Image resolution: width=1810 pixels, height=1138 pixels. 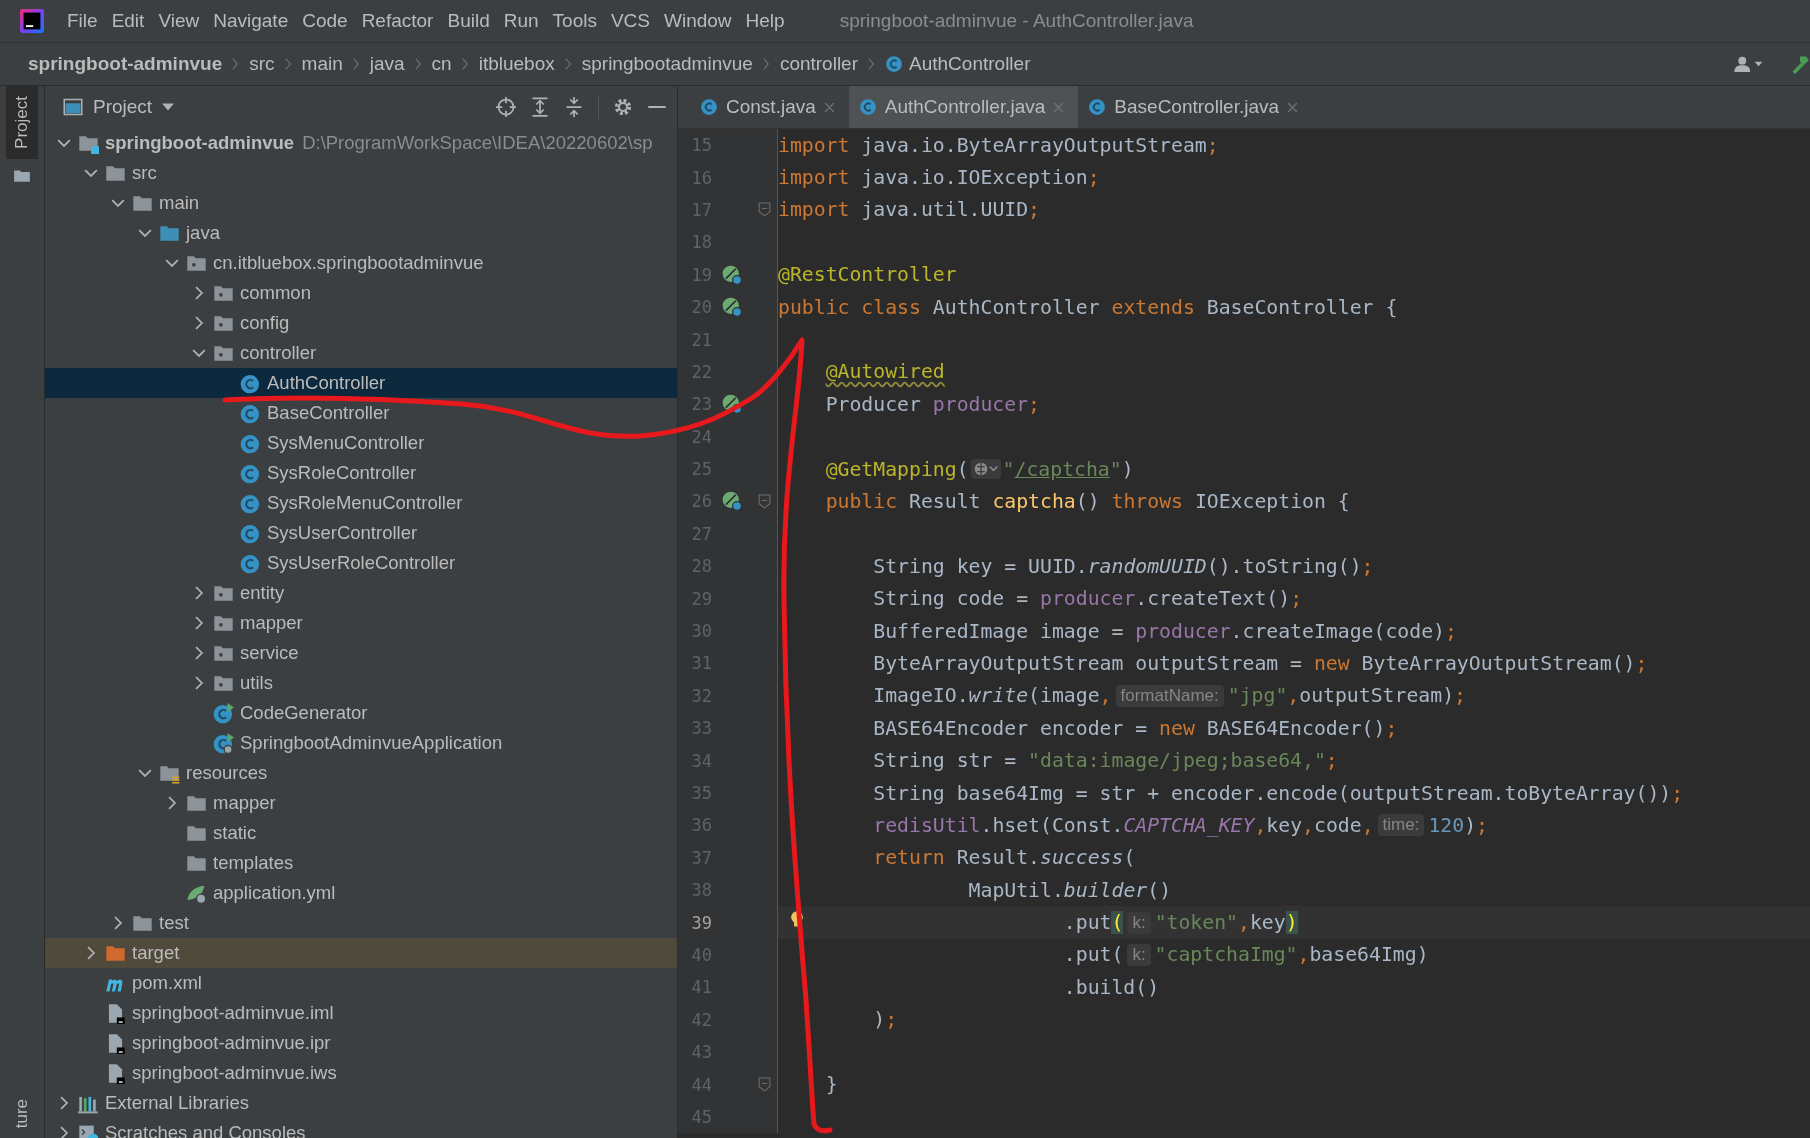 What do you see at coordinates (1260, 663) in the screenshot?
I see `code-text: ByteArrayOutputStream outputStream = new ByteArrayOutputStream();` at bounding box center [1260, 663].